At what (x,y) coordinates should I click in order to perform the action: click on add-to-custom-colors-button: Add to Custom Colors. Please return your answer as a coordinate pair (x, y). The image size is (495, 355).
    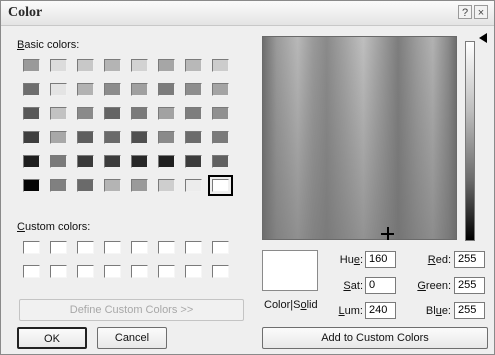
    Looking at the image, I should click on (375, 338).